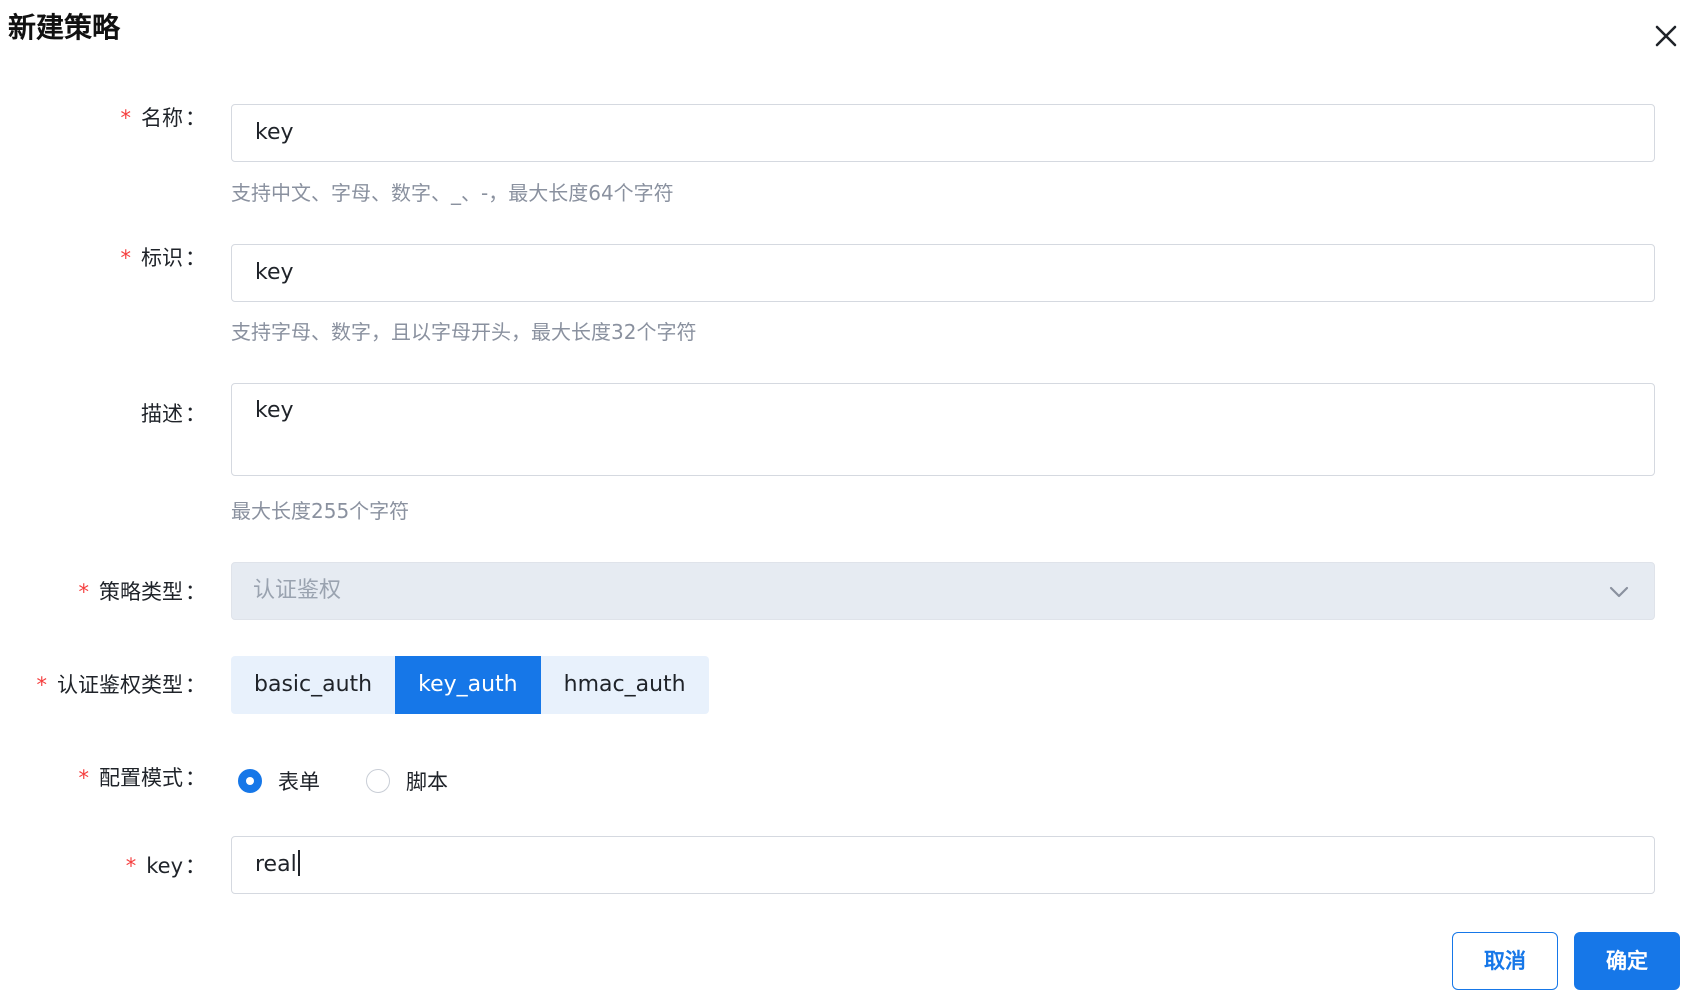 This screenshot has width=1694, height=1002. I want to click on radio-form-label: 表单, so click(299, 782).